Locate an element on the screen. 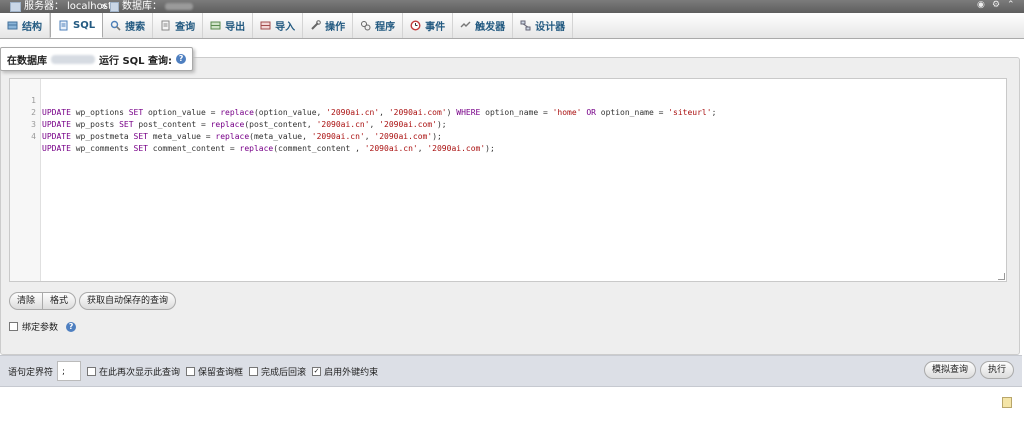 The image size is (1024, 422). database-icon is located at coordinates (114, 6).